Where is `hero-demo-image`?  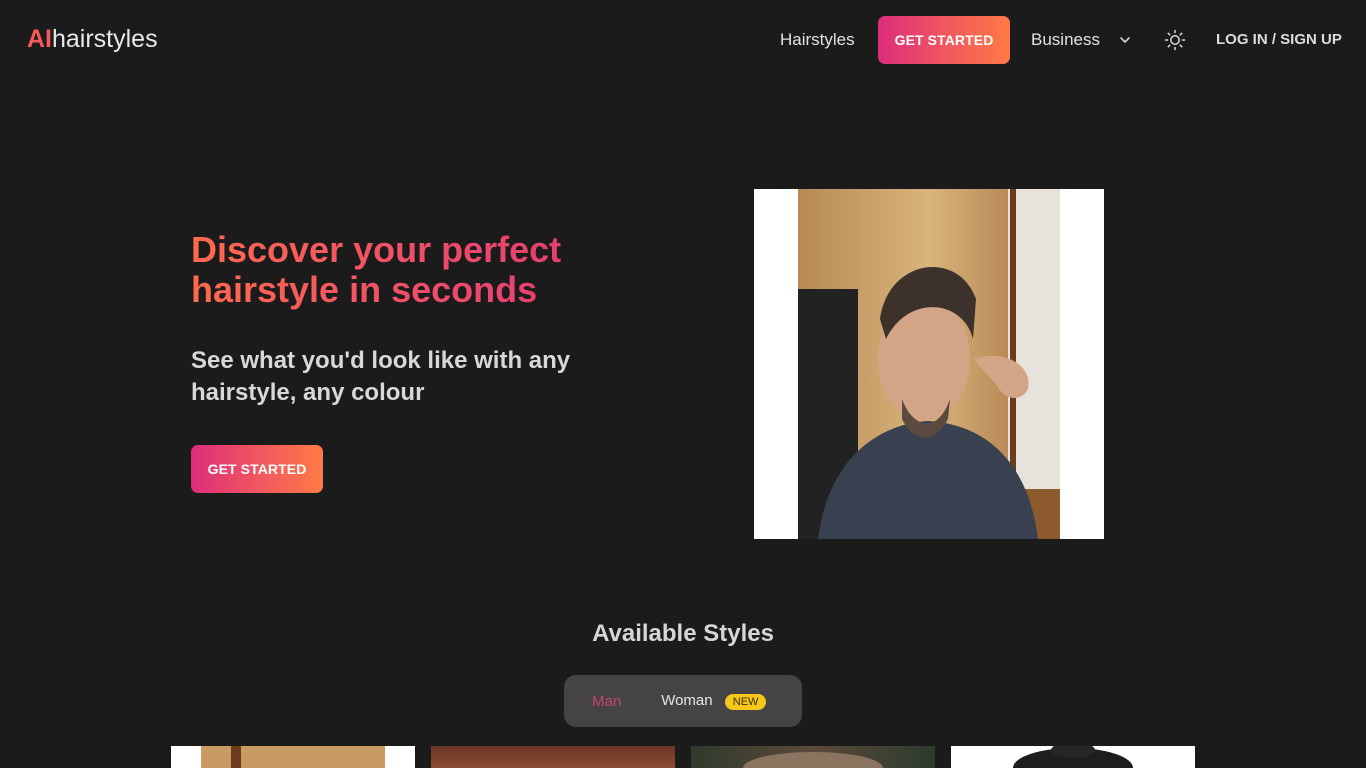
hero-demo-image is located at coordinates (929, 364).